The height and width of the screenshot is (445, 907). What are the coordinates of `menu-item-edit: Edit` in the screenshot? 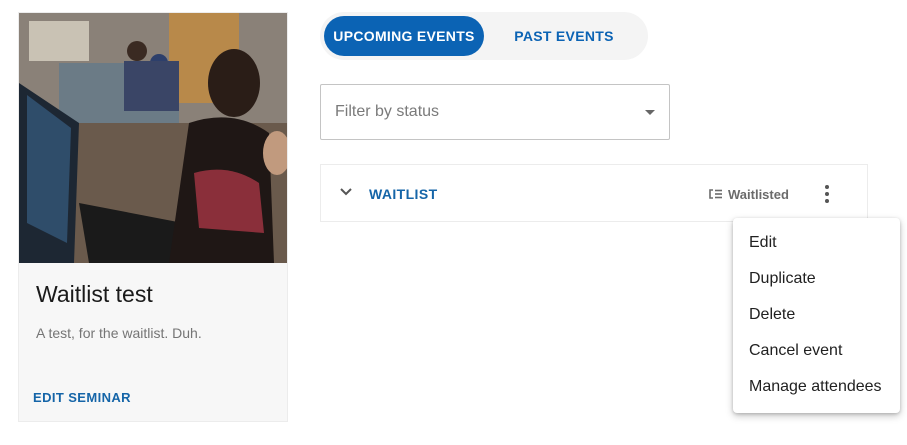 It's located at (816, 243).